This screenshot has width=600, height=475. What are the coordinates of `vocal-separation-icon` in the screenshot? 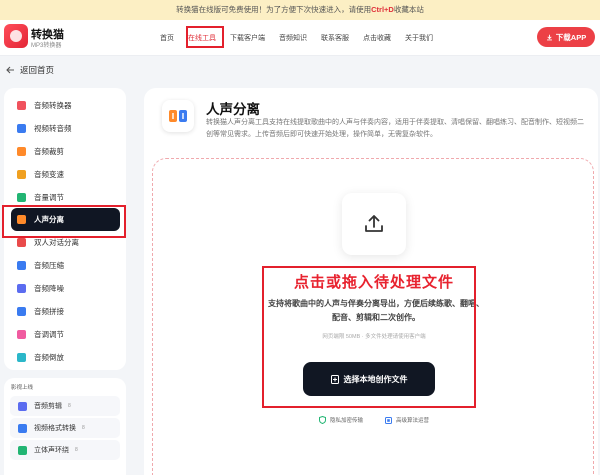 It's located at (178, 116).